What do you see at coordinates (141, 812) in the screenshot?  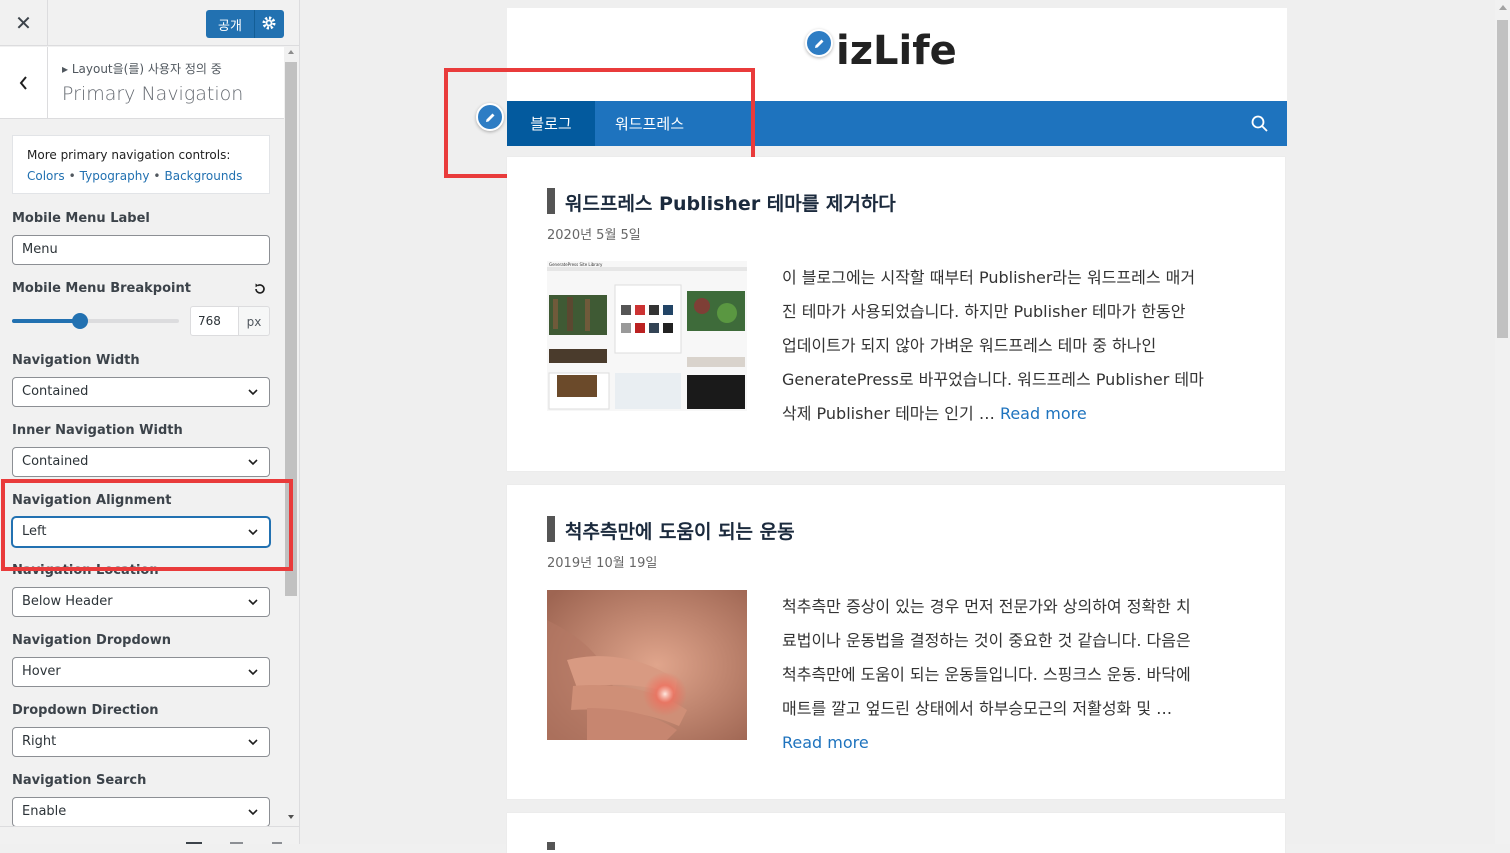 I see `navigation-search-select: Enable` at bounding box center [141, 812].